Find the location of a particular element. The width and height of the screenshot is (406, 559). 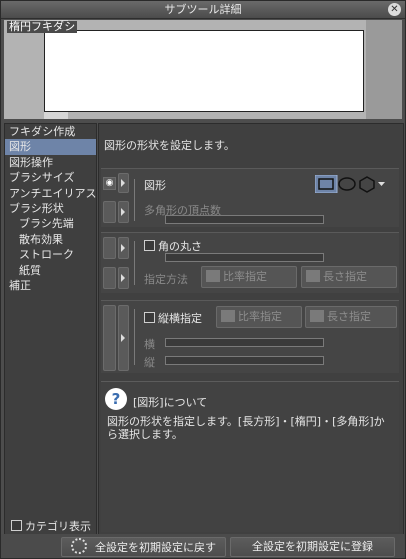

category-display-toggle: カテゴリ表示 is located at coordinates (51, 526).